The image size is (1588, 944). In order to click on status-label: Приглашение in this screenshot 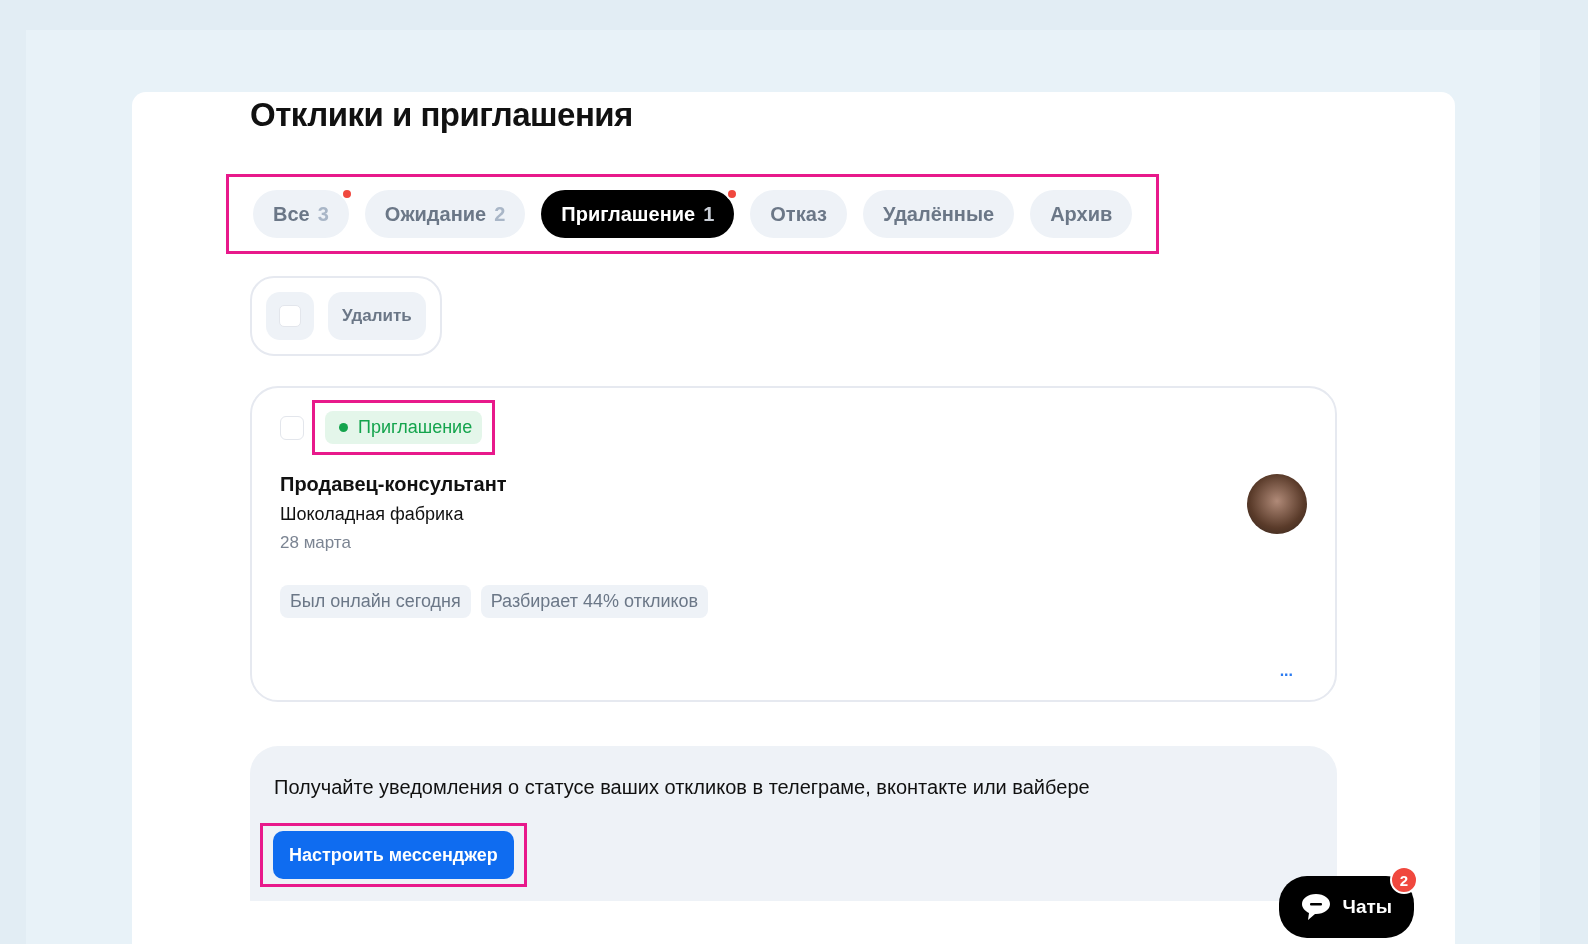, I will do `click(415, 427)`.